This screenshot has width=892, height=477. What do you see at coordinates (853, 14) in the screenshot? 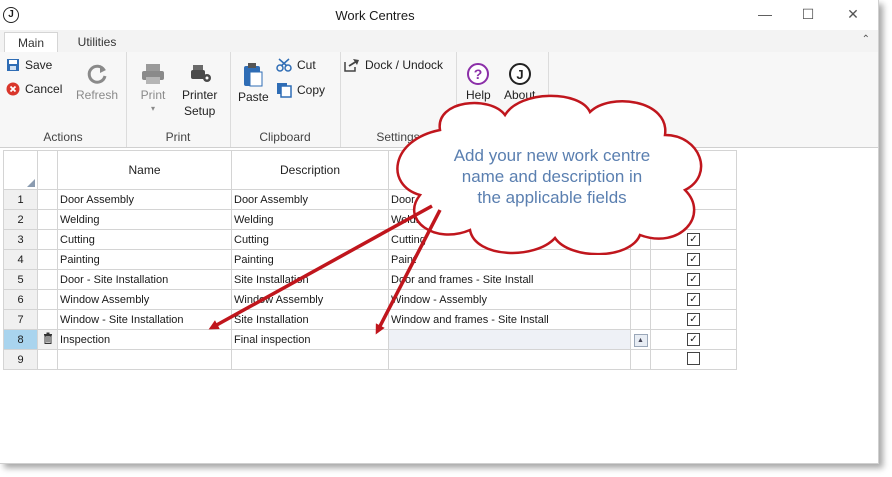
I see `close-icon: ✕` at bounding box center [853, 14].